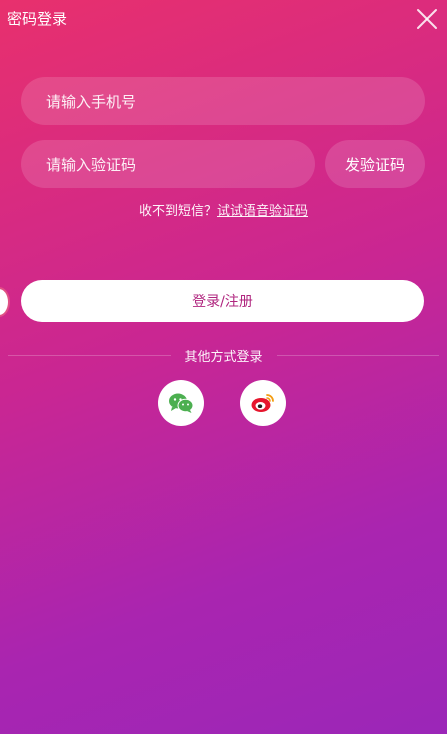 The width and height of the screenshot is (447, 734). What do you see at coordinates (91, 164) in the screenshot?
I see `code-input-placeholder: 请输入验证码` at bounding box center [91, 164].